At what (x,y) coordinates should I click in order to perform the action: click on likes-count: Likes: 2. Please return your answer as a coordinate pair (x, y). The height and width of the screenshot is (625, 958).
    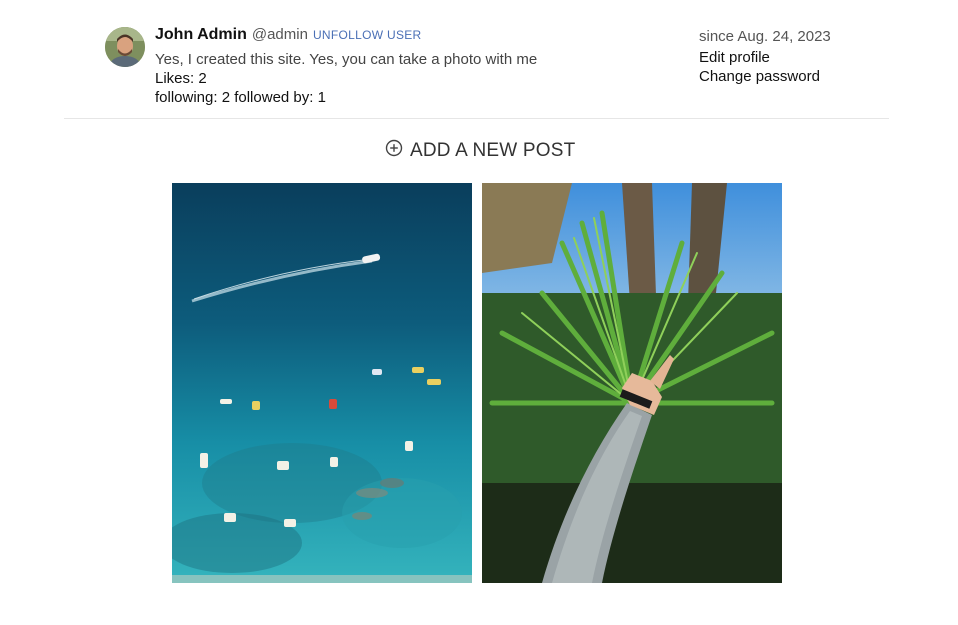
    Looking at the image, I should click on (181, 78).